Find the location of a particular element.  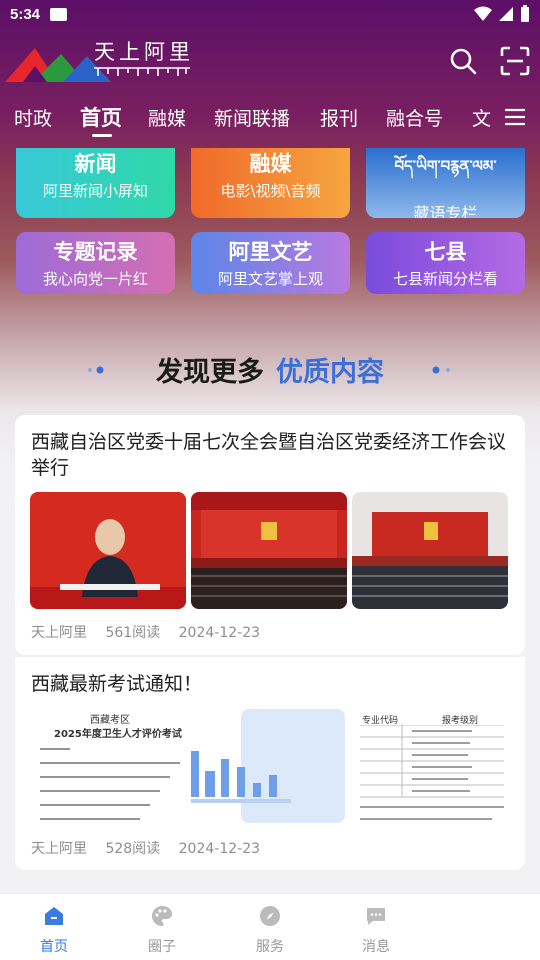

card-ali-arts: 阿里文艺 阿里文艺掌上观 is located at coordinates (270, 263).